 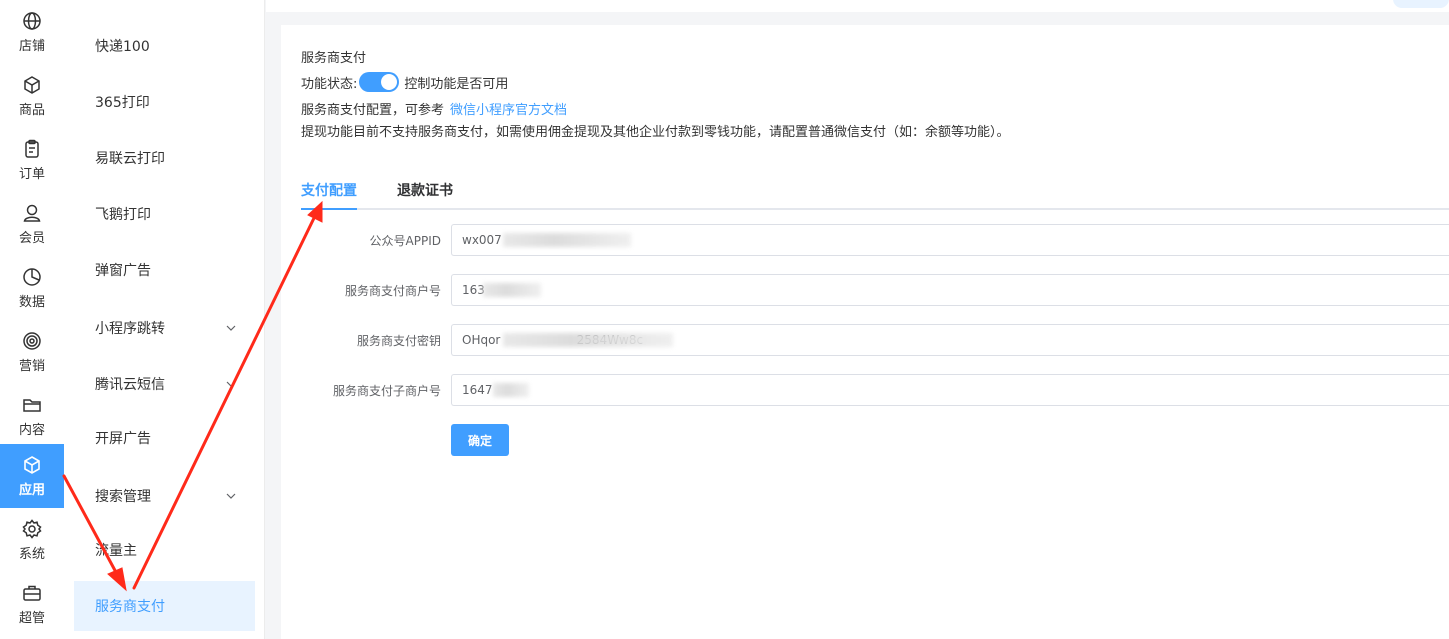 I want to click on nav-label: 超管, so click(x=31, y=618).